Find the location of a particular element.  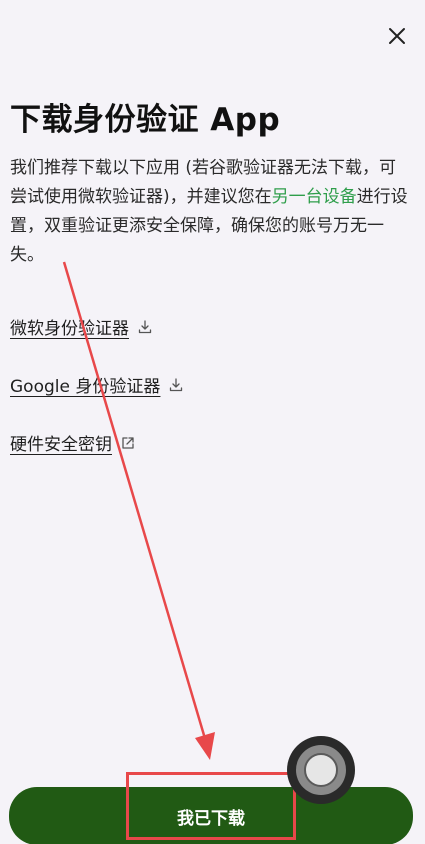

link-label: 硬件安全密钥 is located at coordinates (61, 445).